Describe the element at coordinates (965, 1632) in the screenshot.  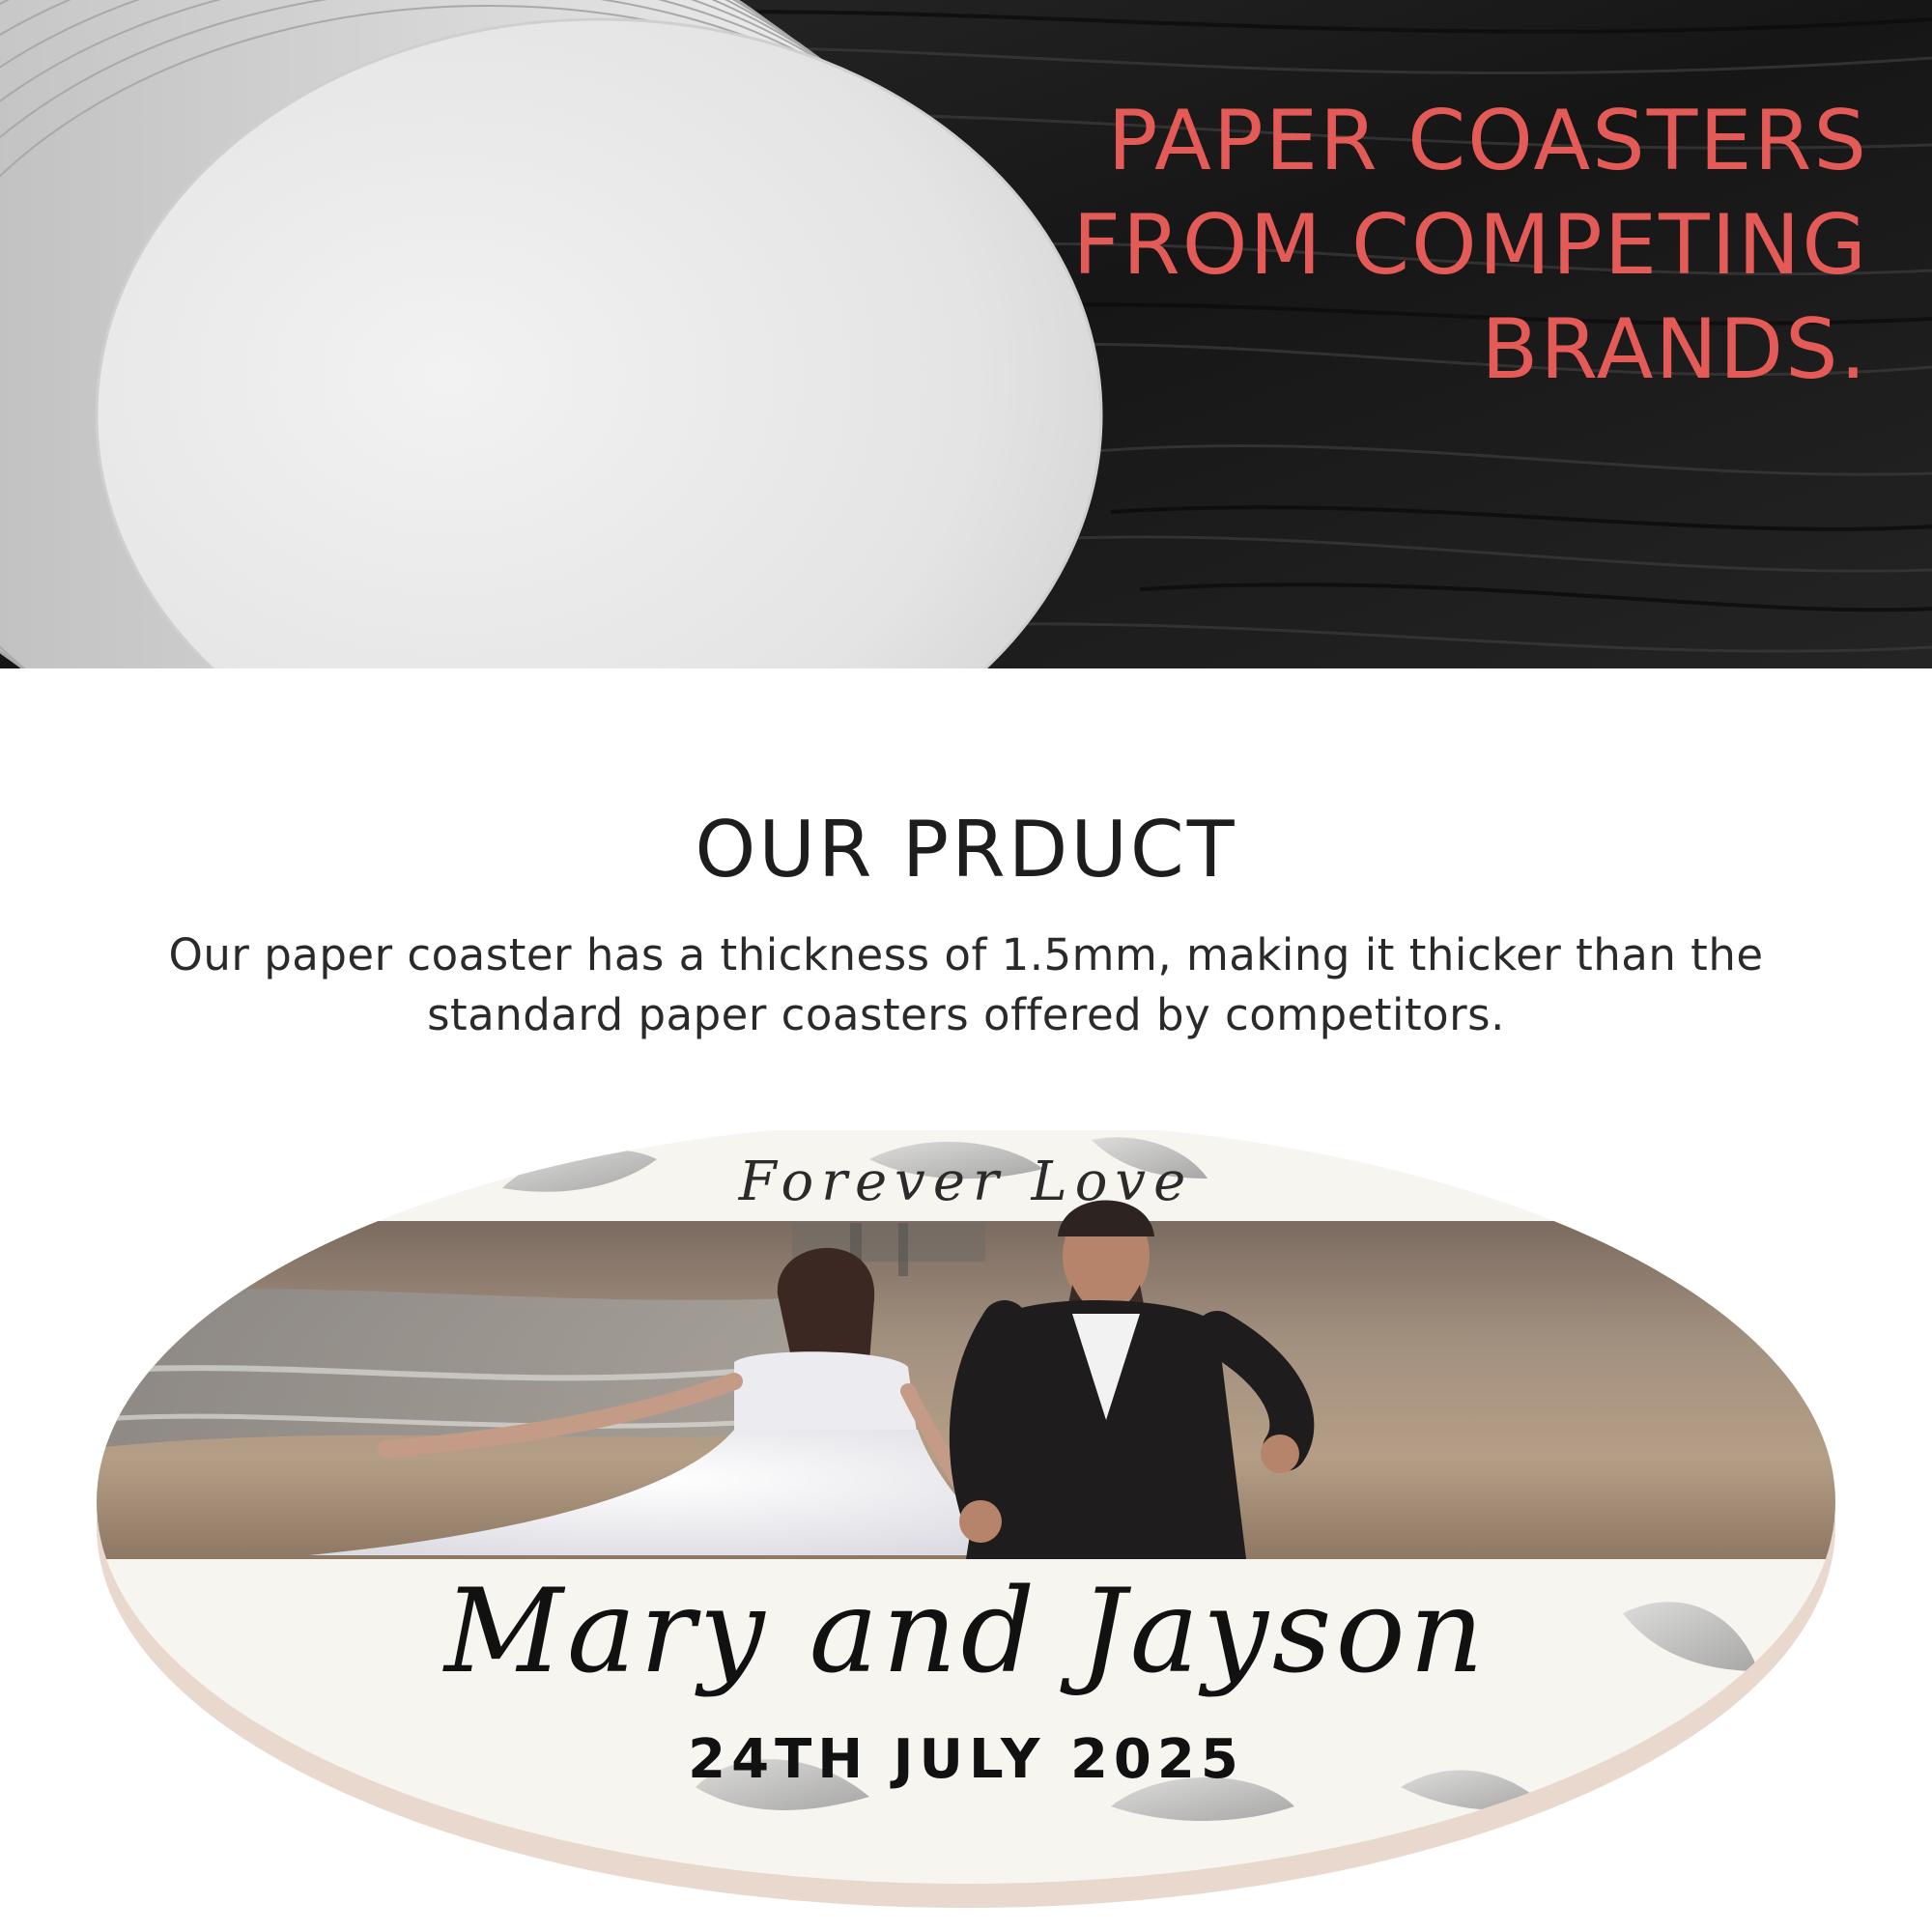
I see `coaster-names: Mary and Jayson` at that location.